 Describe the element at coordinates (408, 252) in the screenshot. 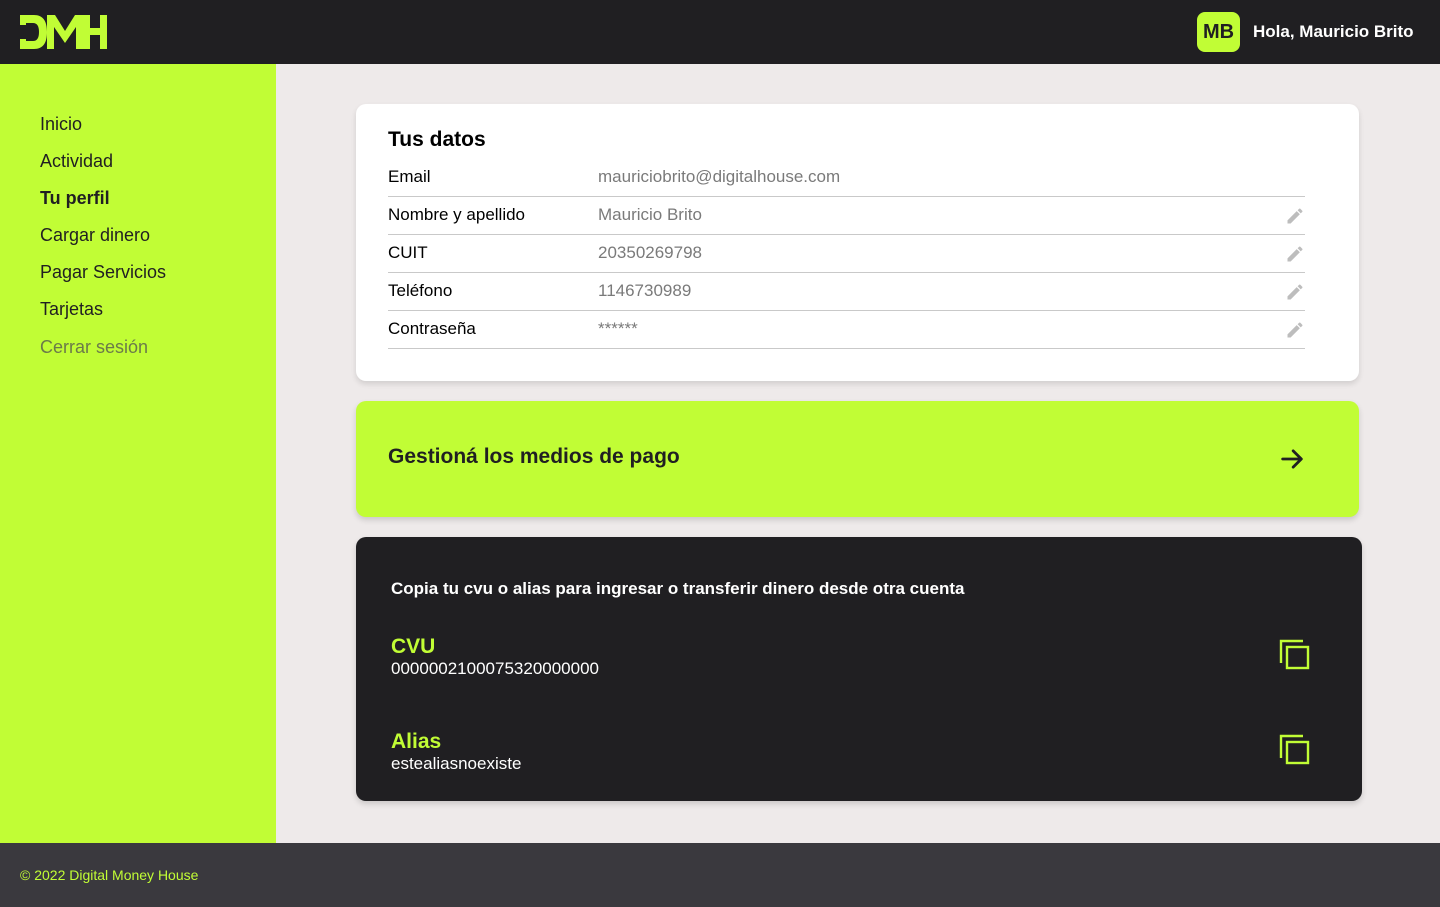

I see `field-label: CUIT` at that location.